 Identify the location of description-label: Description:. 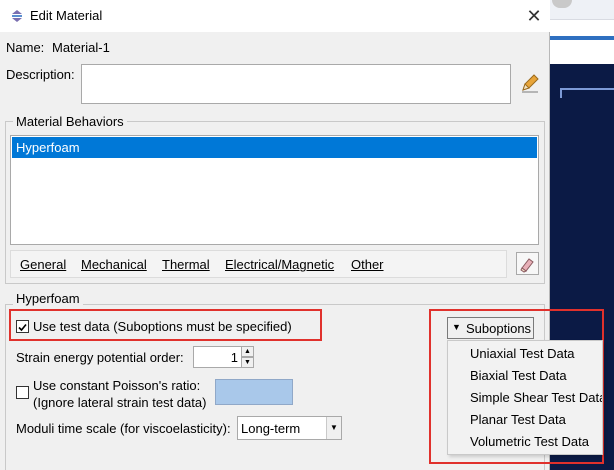
(40, 74).